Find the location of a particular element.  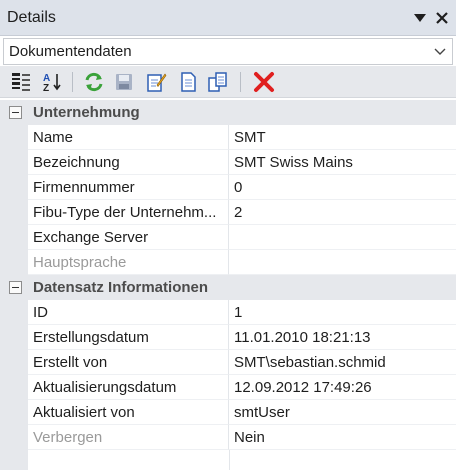

grid-empty-area is located at coordinates (228, 460).